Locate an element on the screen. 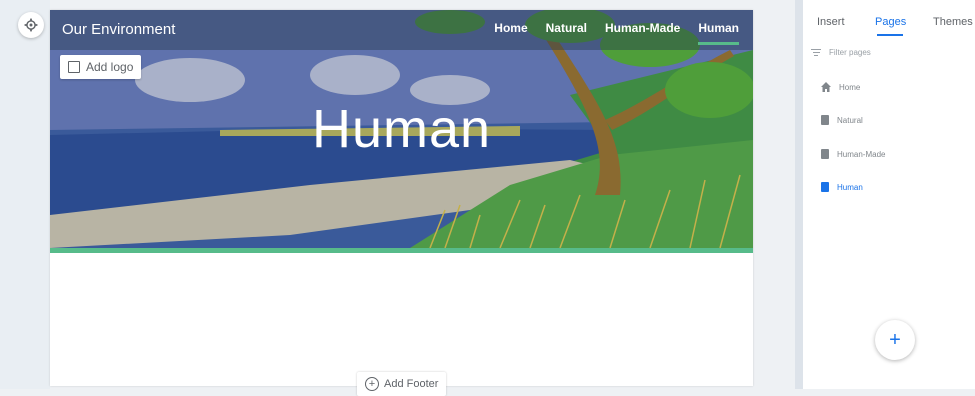 Image resolution: width=975 pixels, height=396 pixels. page-item-human-made-label: Human-Made is located at coordinates (861, 154).